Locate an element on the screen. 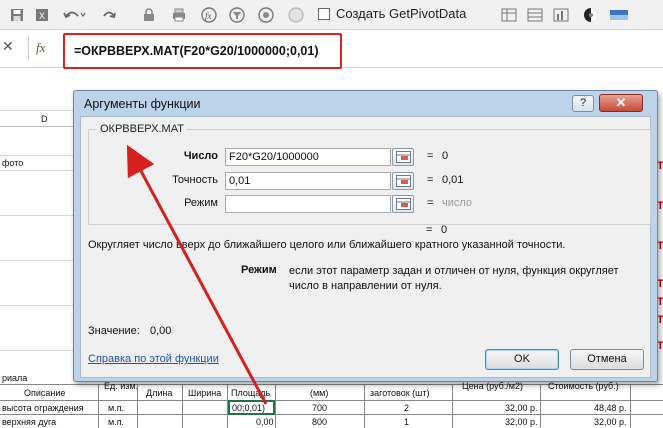 This screenshot has width=663, height=428. table-icon is located at coordinates (535, 15).